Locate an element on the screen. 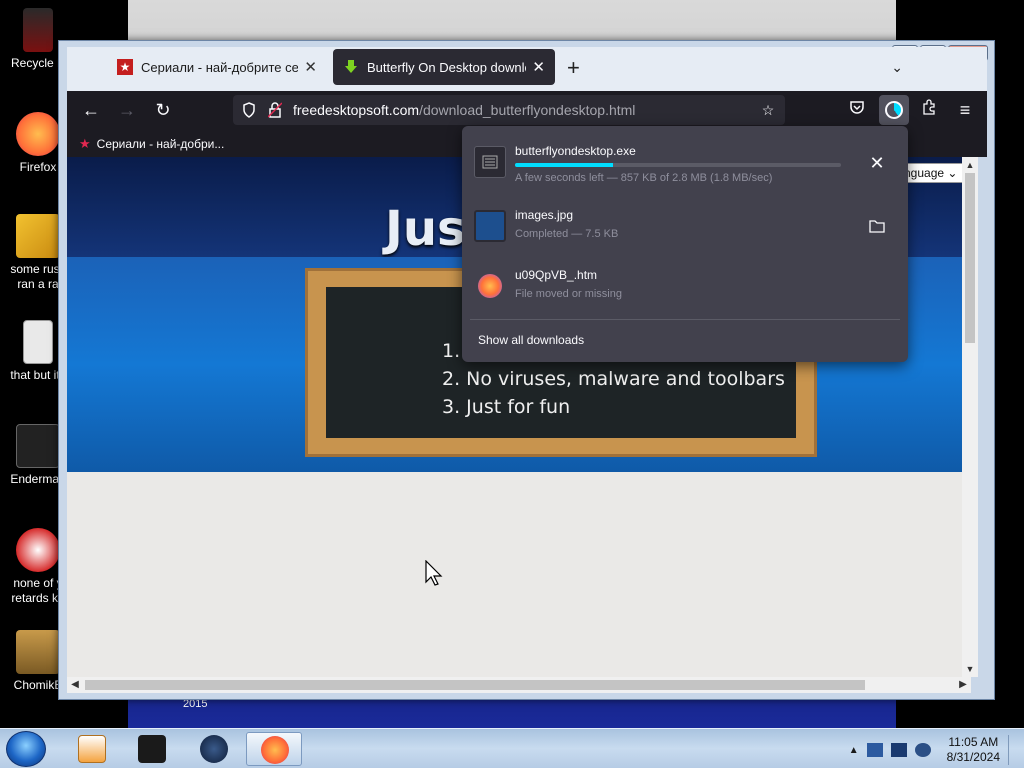 Image resolution: width=1024 pixels, height=768 pixels. scroll-left-icon: ◀ is located at coordinates (75, 685).